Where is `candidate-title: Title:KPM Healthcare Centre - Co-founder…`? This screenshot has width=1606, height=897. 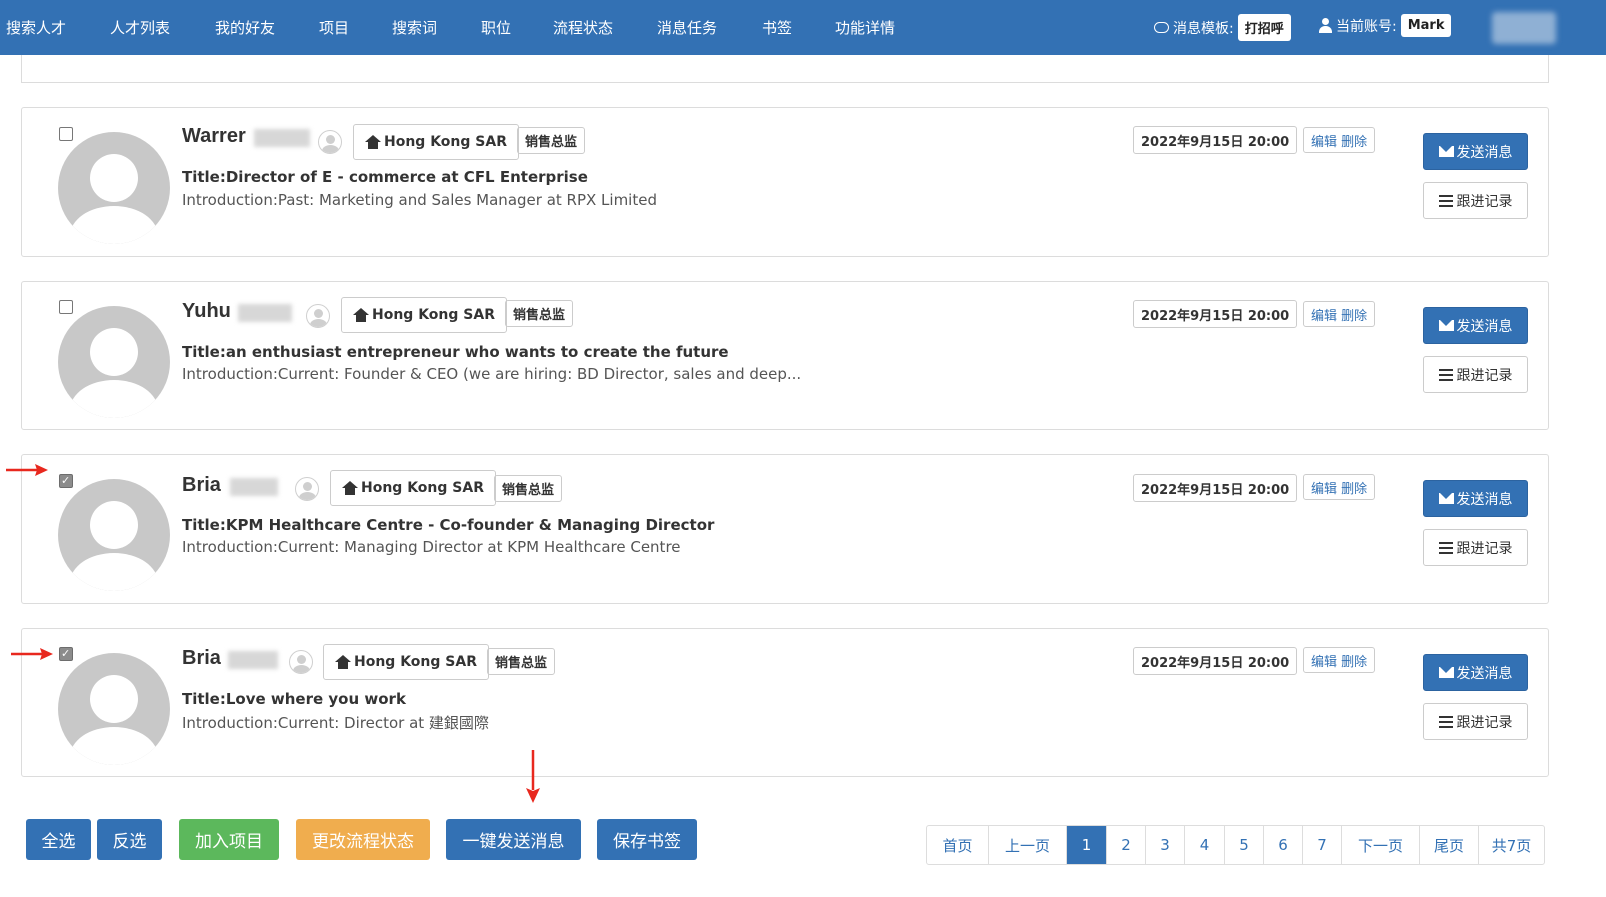 candidate-title: Title:KPM Healthcare Centre - Co-founder… is located at coordinates (448, 525).